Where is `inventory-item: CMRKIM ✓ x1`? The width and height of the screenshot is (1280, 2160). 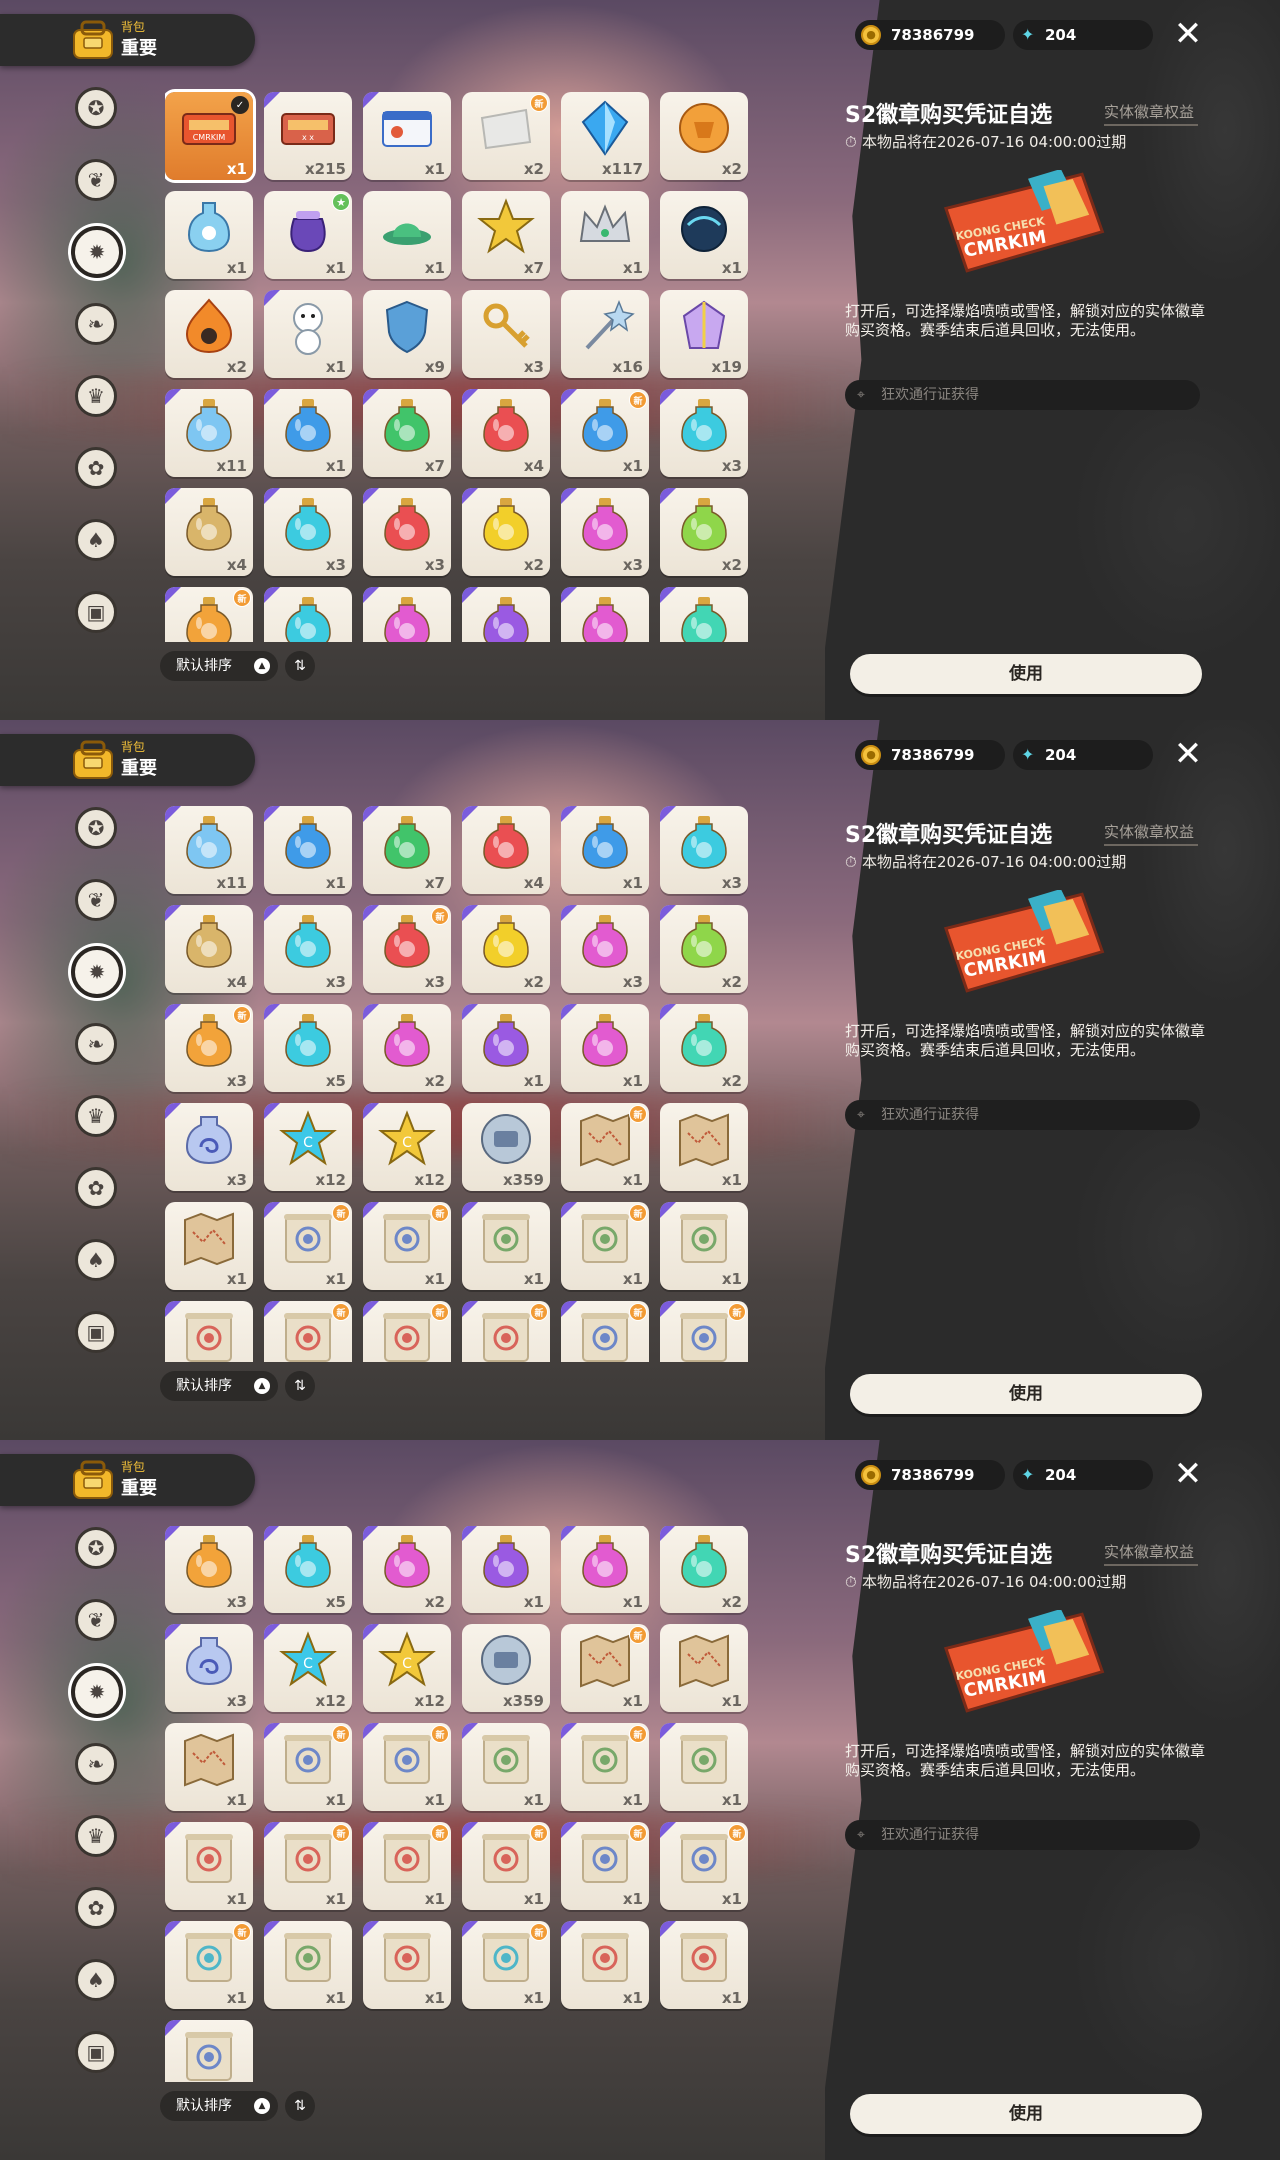
inventory-item: CMRKIM ✓ x1 is located at coordinates (209, 136).